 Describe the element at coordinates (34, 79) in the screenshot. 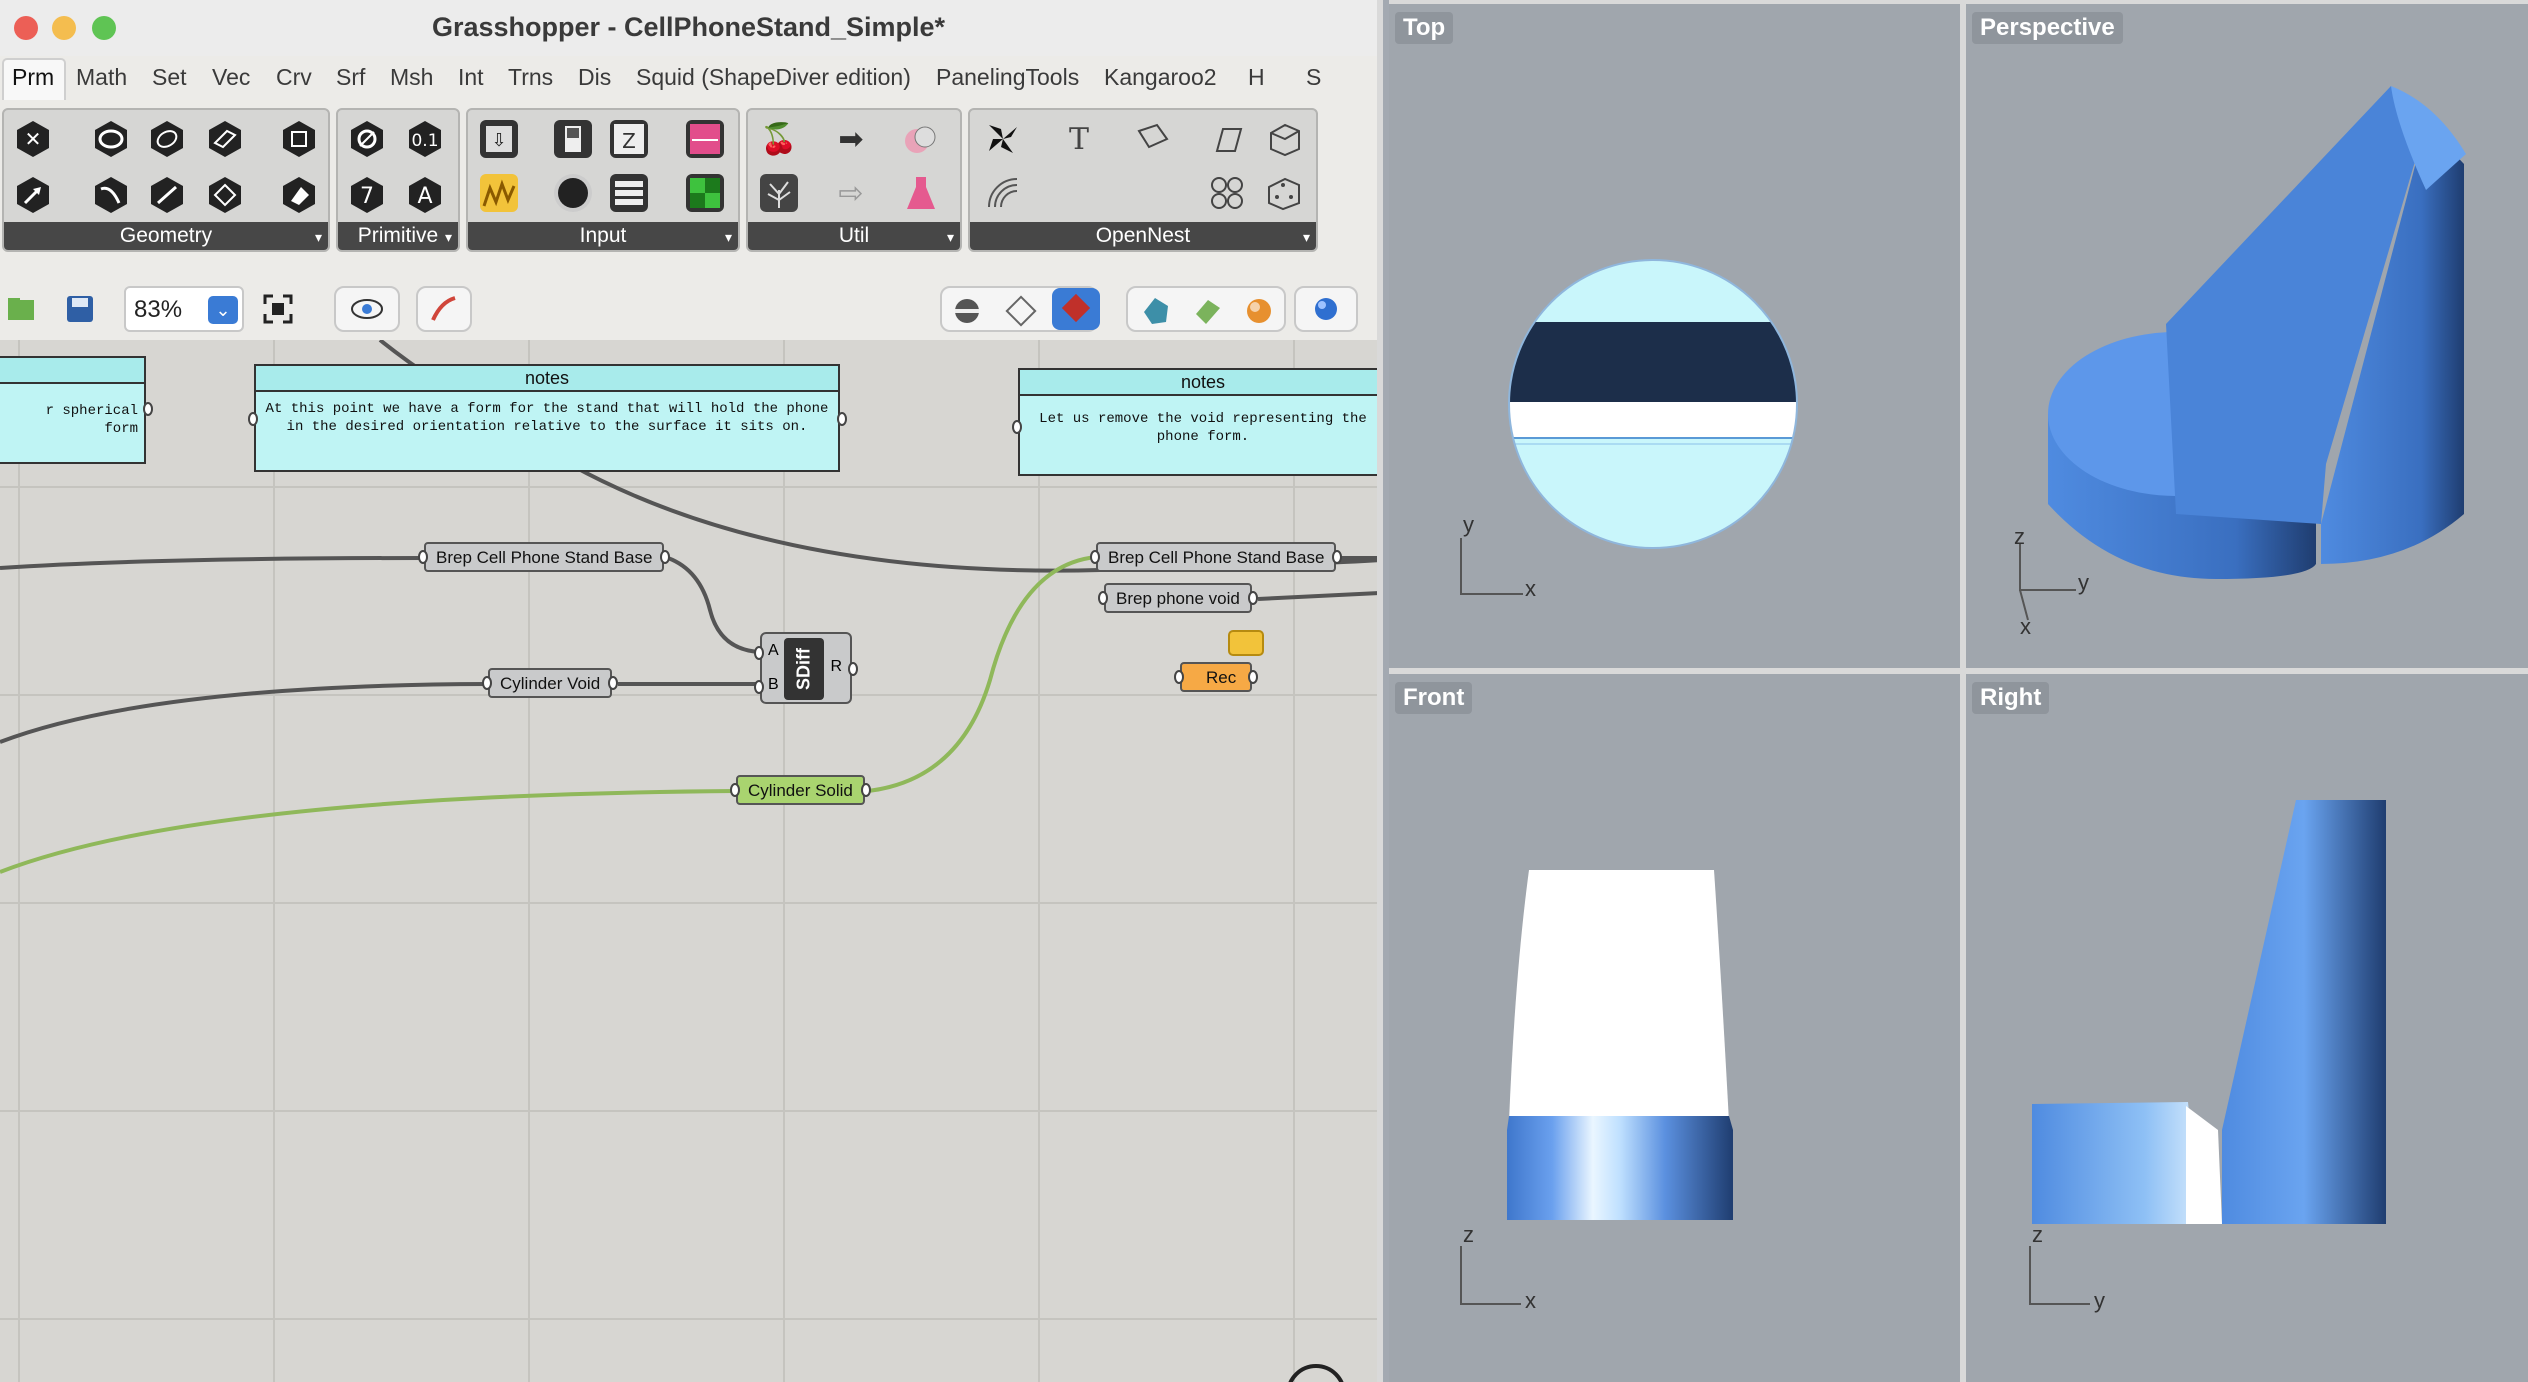

I see `tab-prm: Prm` at that location.